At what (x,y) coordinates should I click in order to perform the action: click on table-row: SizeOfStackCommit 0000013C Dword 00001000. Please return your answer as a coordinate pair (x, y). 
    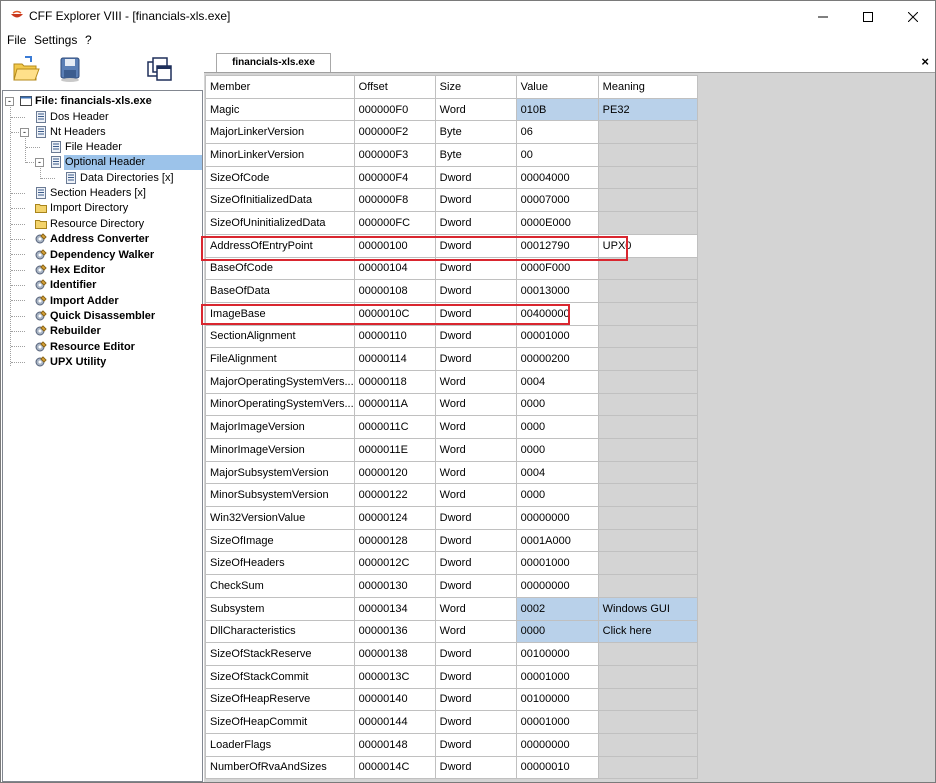
    Looking at the image, I should click on (451, 676).